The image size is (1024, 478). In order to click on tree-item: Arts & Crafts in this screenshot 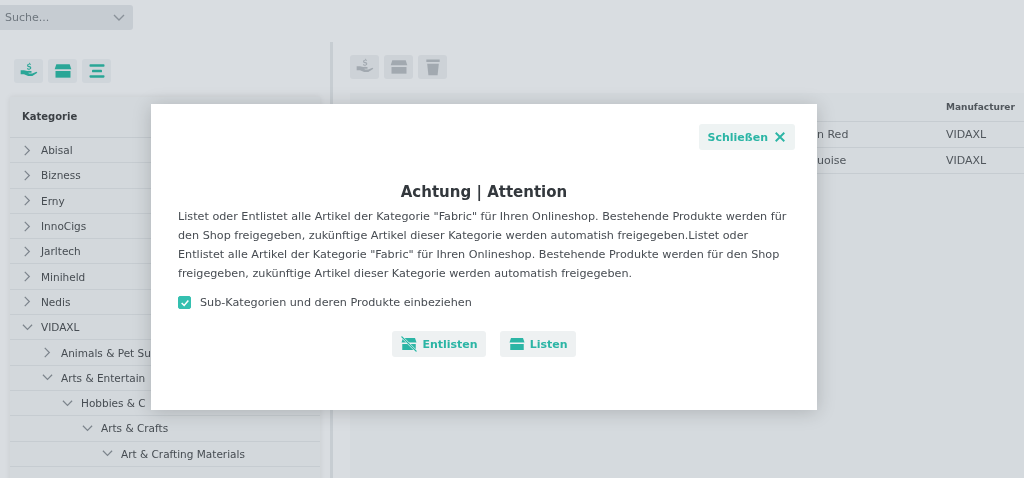, I will do `click(135, 428)`.